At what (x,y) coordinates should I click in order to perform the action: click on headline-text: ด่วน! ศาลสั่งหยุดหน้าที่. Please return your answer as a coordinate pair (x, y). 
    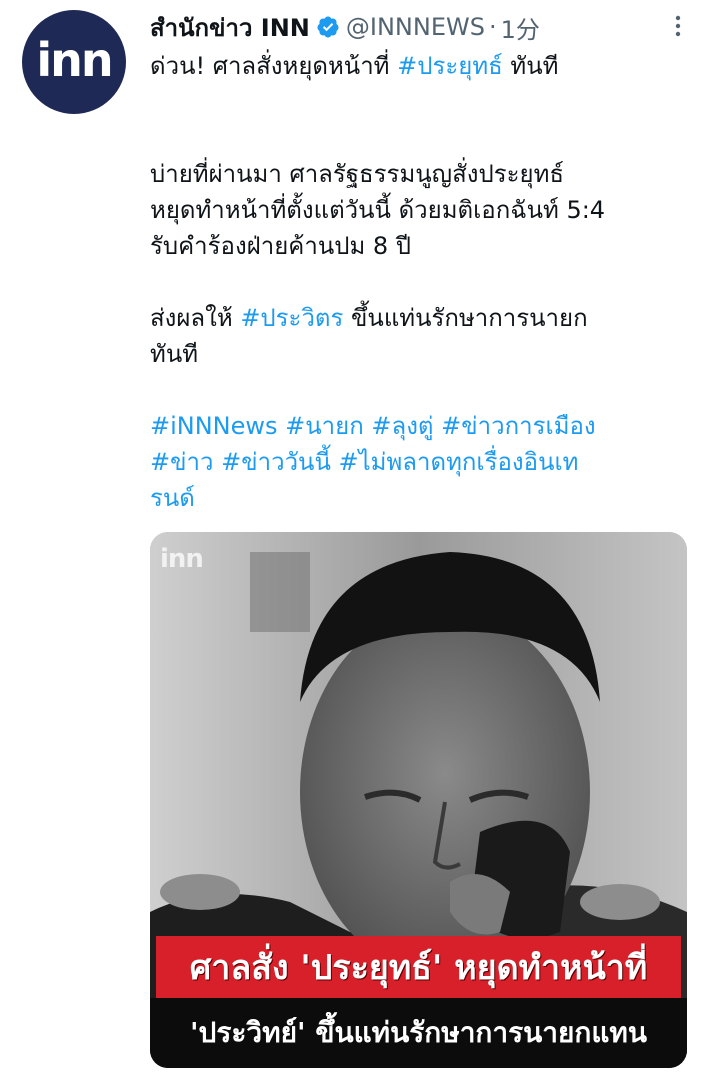
    Looking at the image, I should click on (274, 66).